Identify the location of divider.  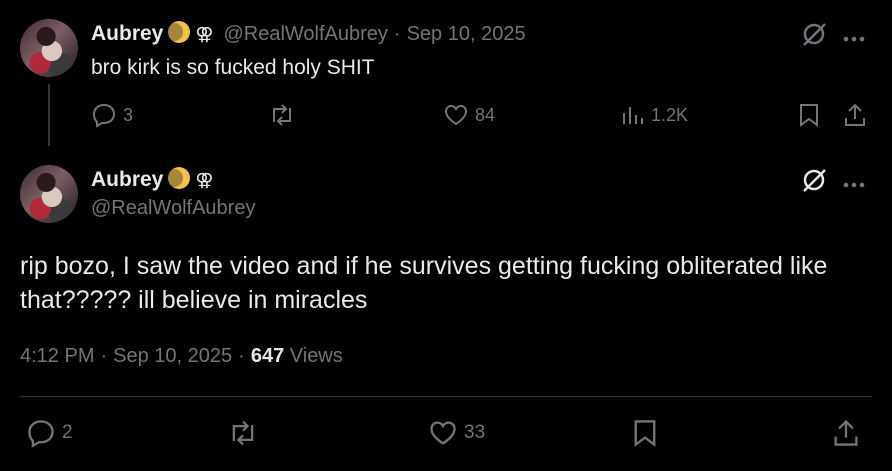
(446, 396).